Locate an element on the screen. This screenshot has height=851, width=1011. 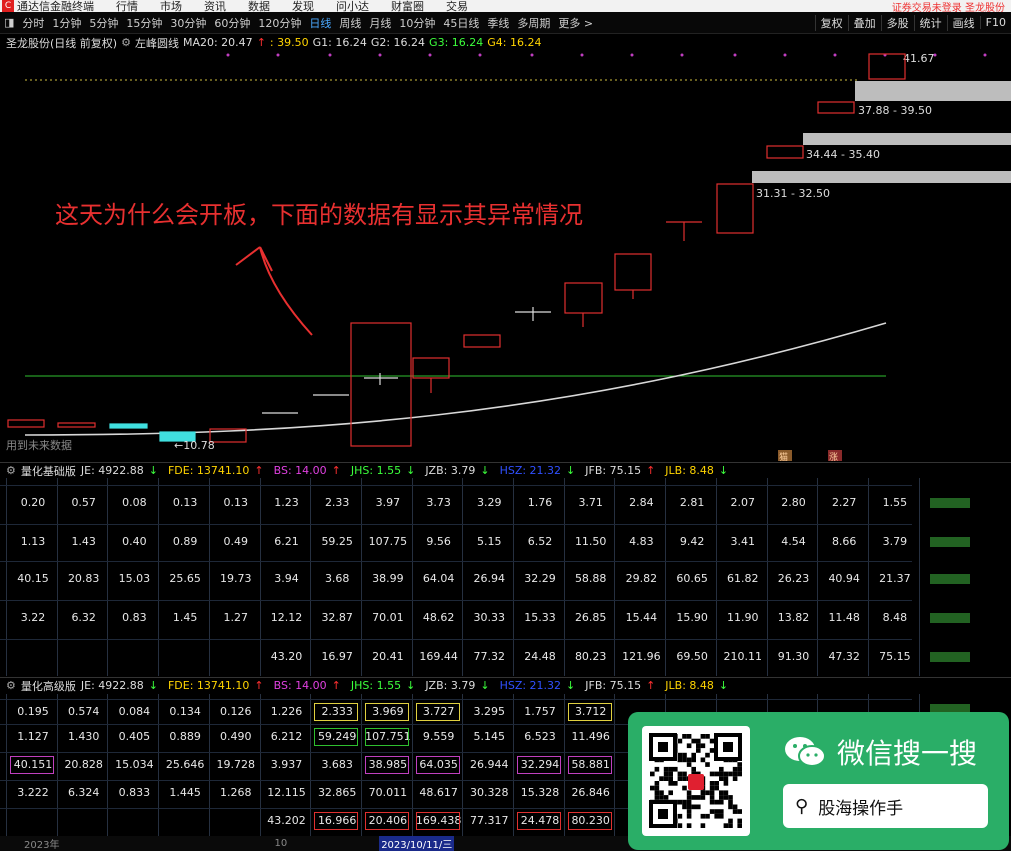
tick-label: 10 is located at coordinates (281, 843).